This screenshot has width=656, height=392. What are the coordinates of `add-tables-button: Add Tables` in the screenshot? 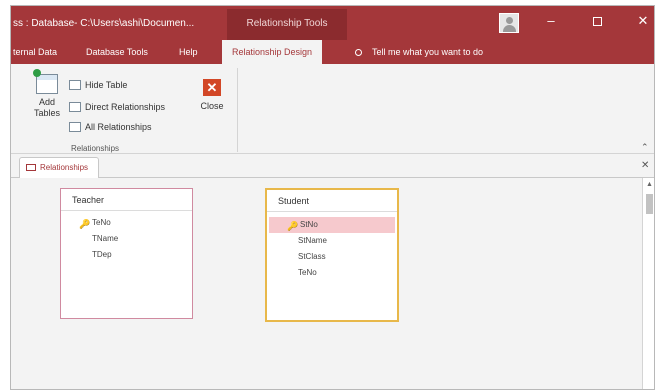 It's located at (47, 94).